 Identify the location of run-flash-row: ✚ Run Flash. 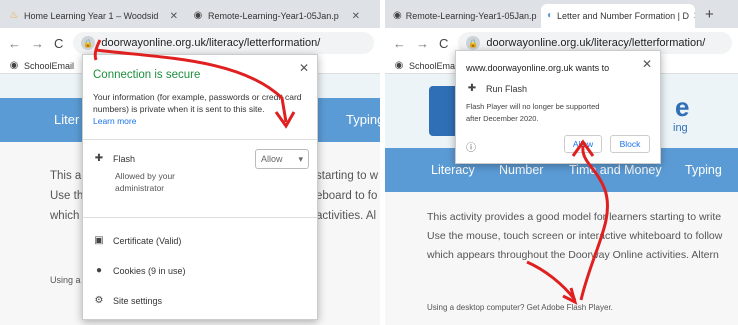
(496, 89).